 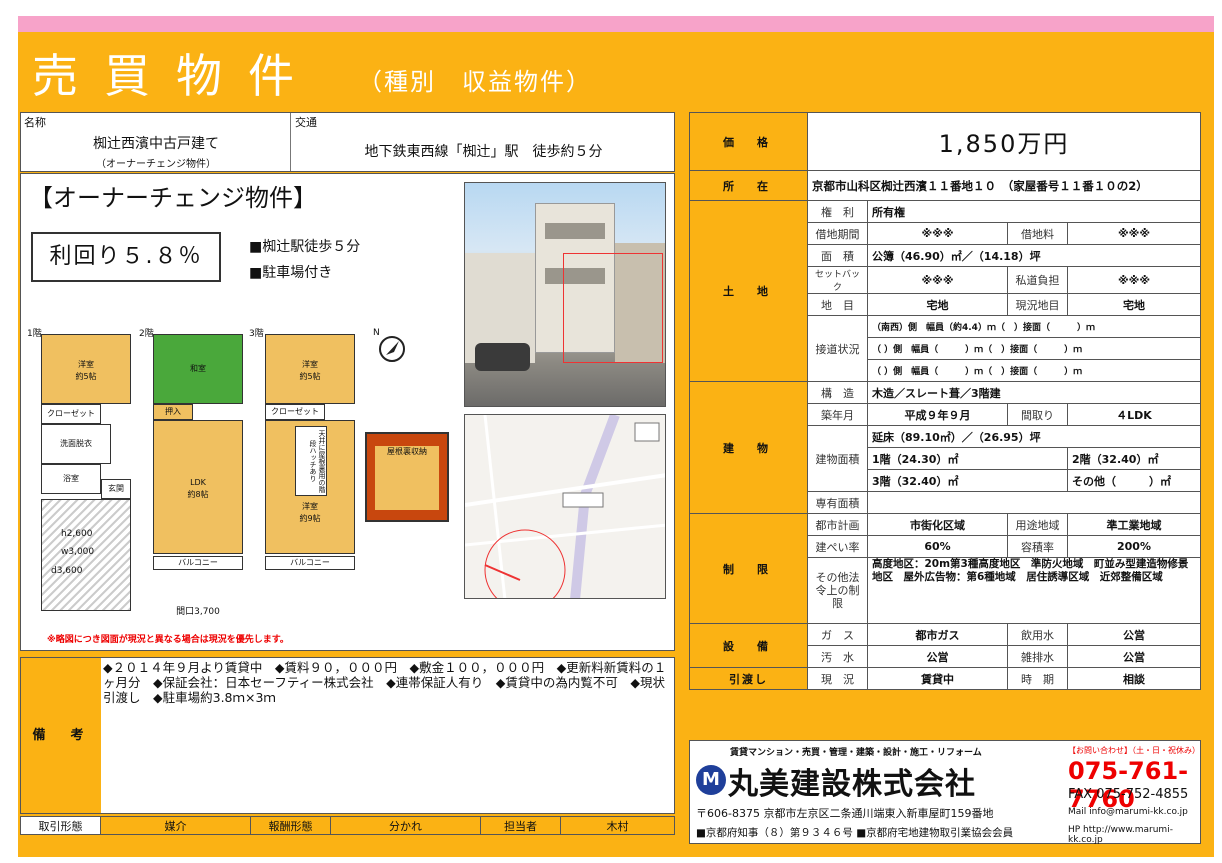 What do you see at coordinates (837, 211) in the screenshot?
I see `rights-label: 権 利` at bounding box center [837, 211].